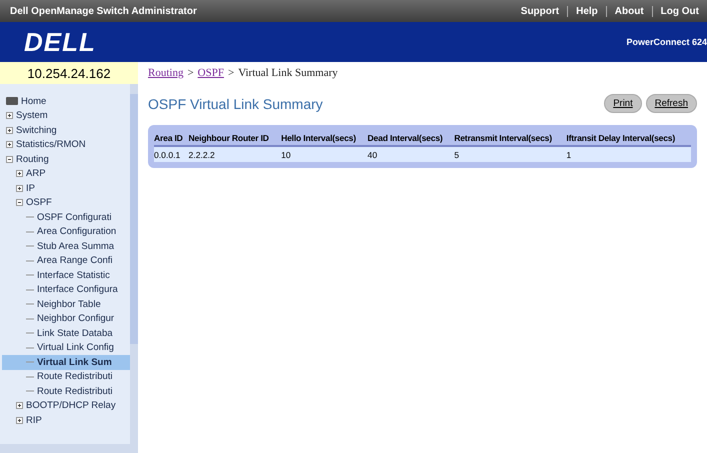 The height and width of the screenshot is (453, 707). Describe the element at coordinates (66, 231) in the screenshot. I see `tree-item: Area Configuration` at that location.